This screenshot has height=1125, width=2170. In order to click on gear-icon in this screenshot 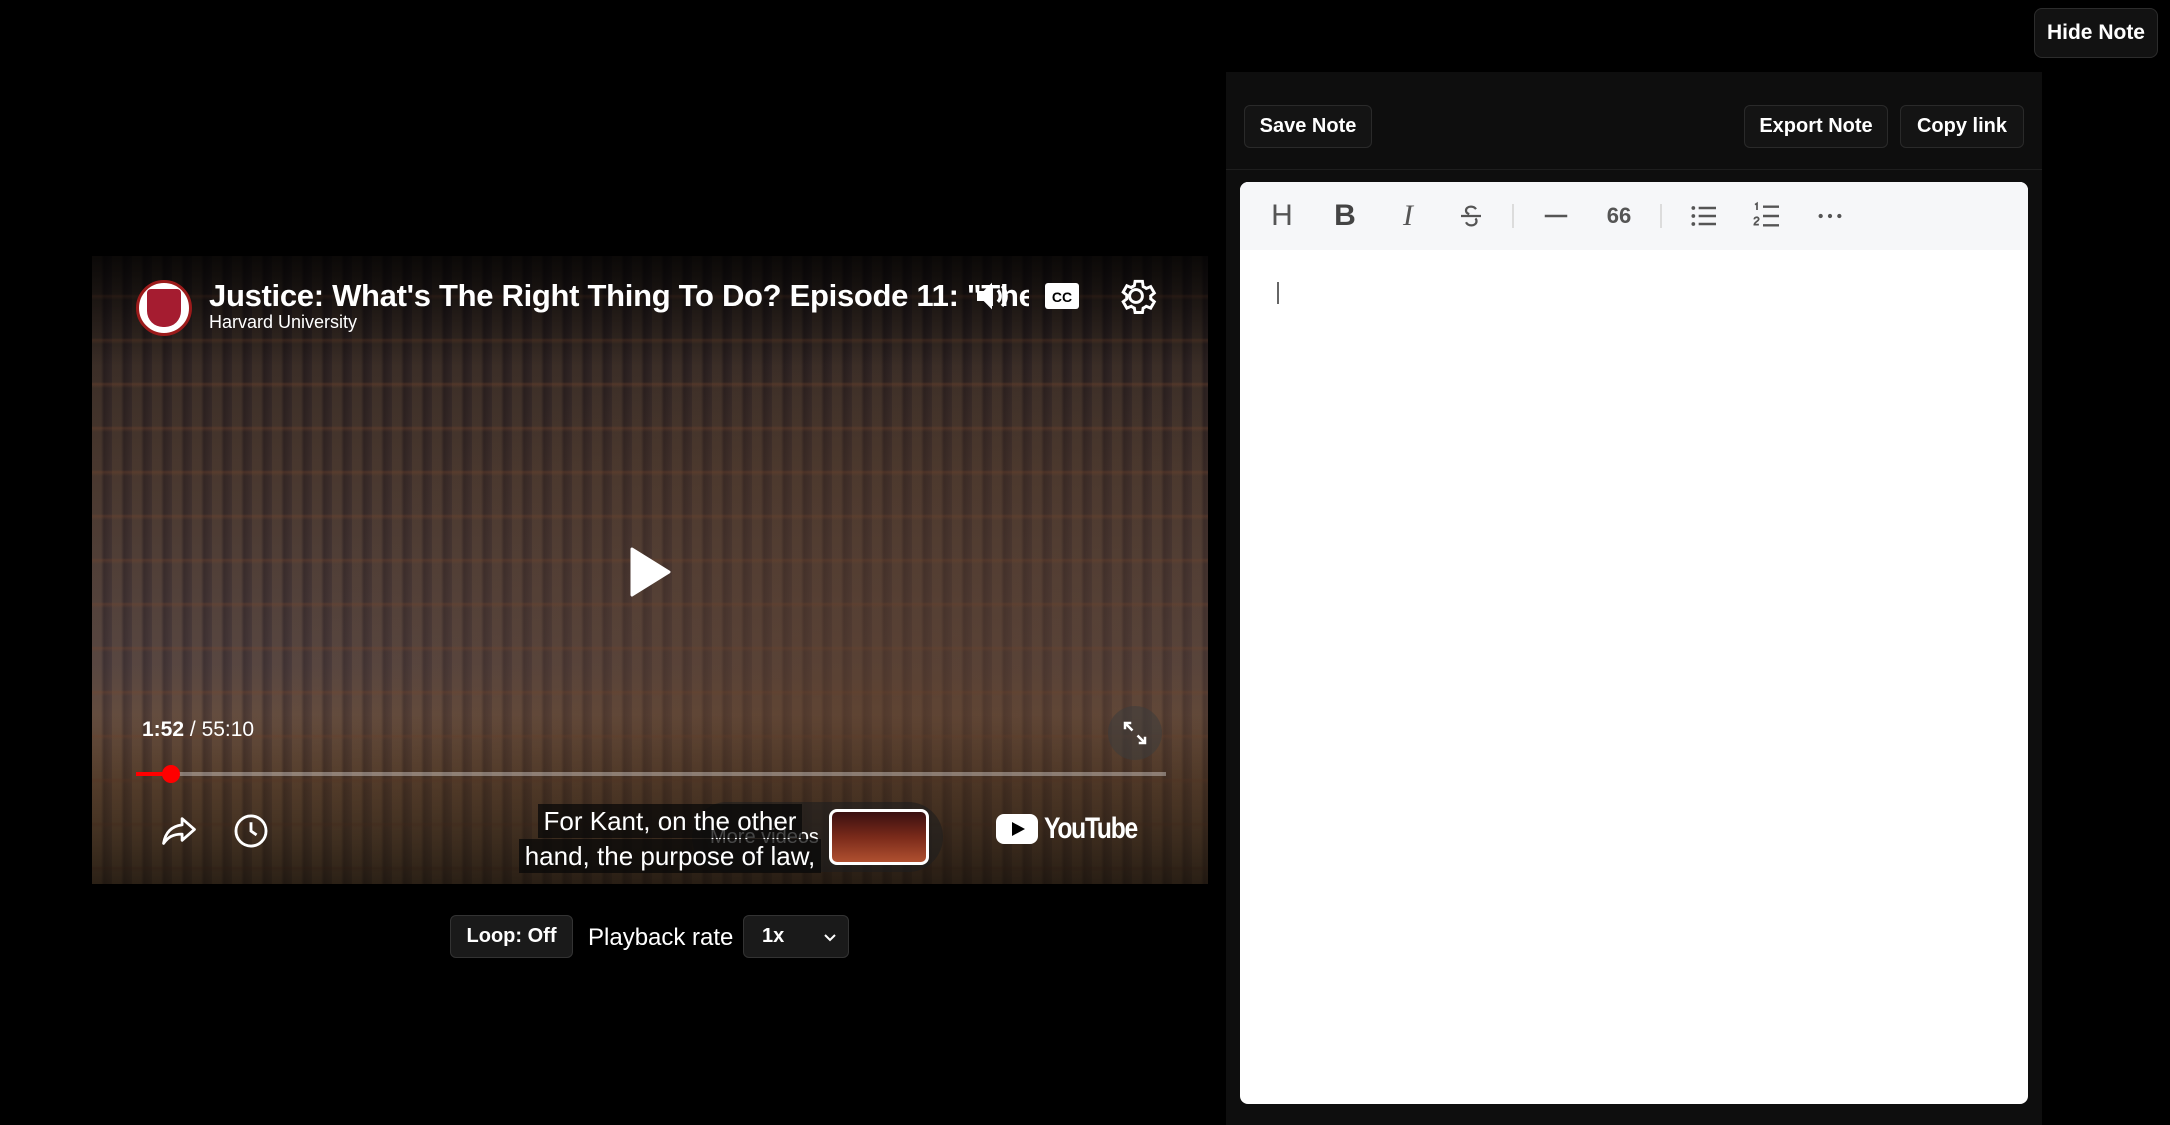, I will do `click(1136, 298)`.